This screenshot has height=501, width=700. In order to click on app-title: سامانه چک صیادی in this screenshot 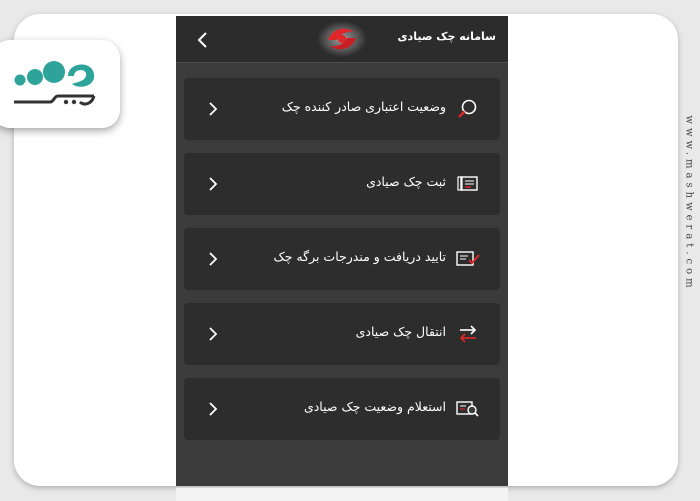, I will do `click(446, 36)`.